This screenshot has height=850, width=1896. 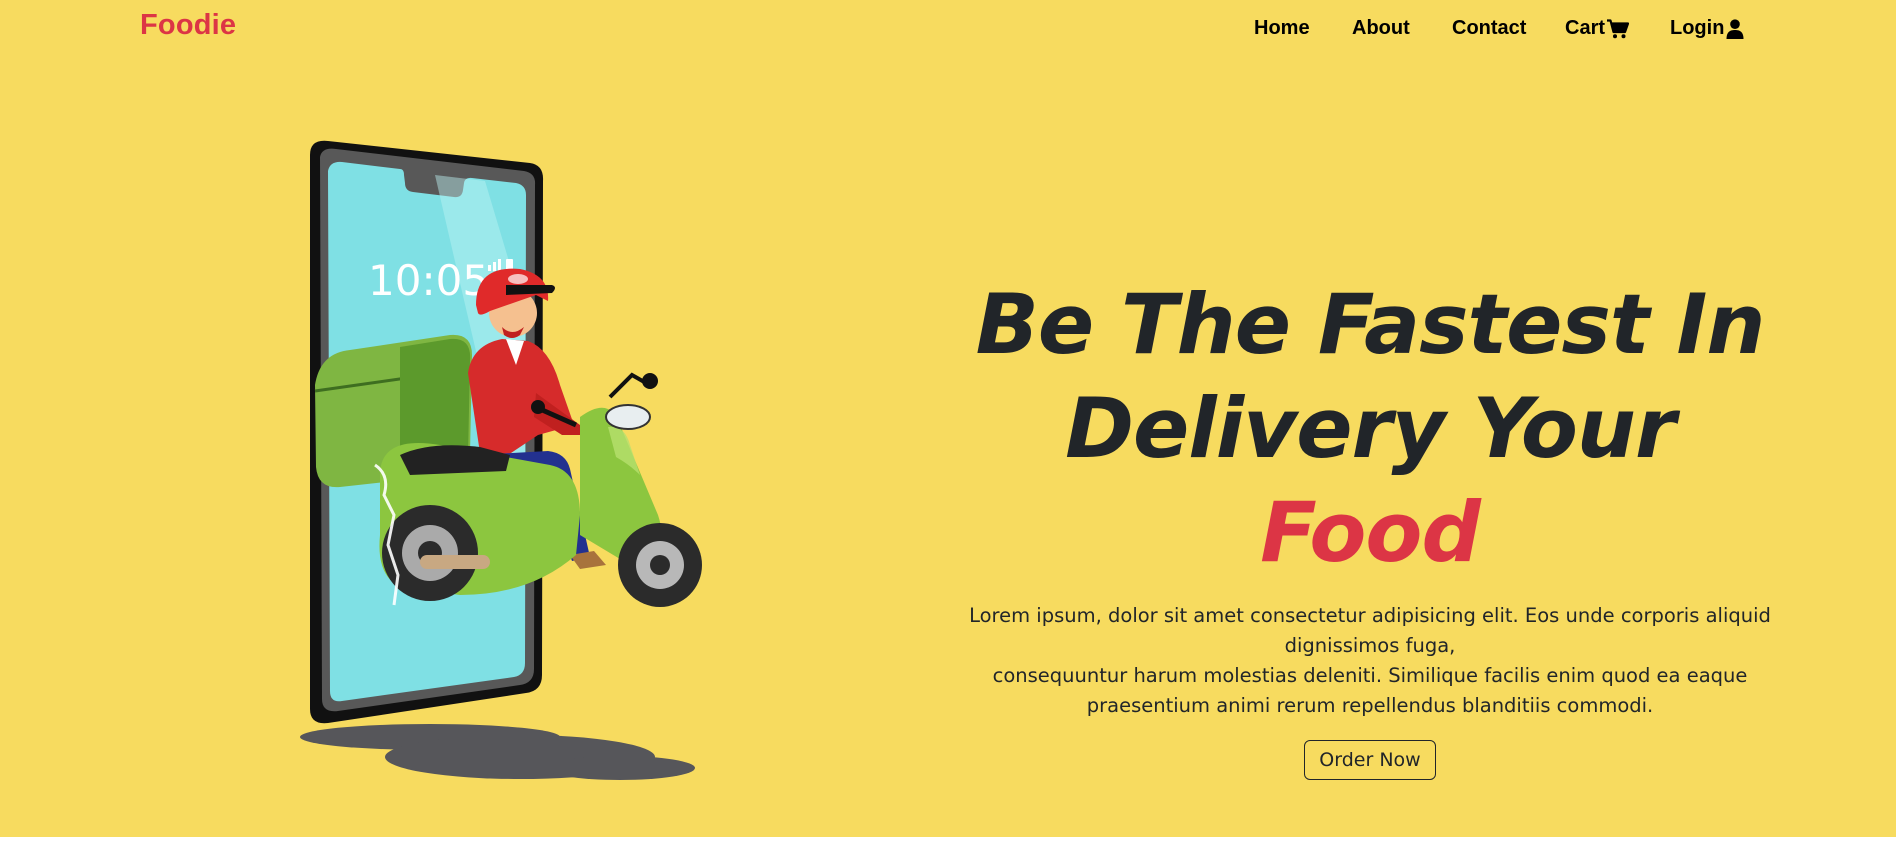 I want to click on user-icon, so click(x=1735, y=28).